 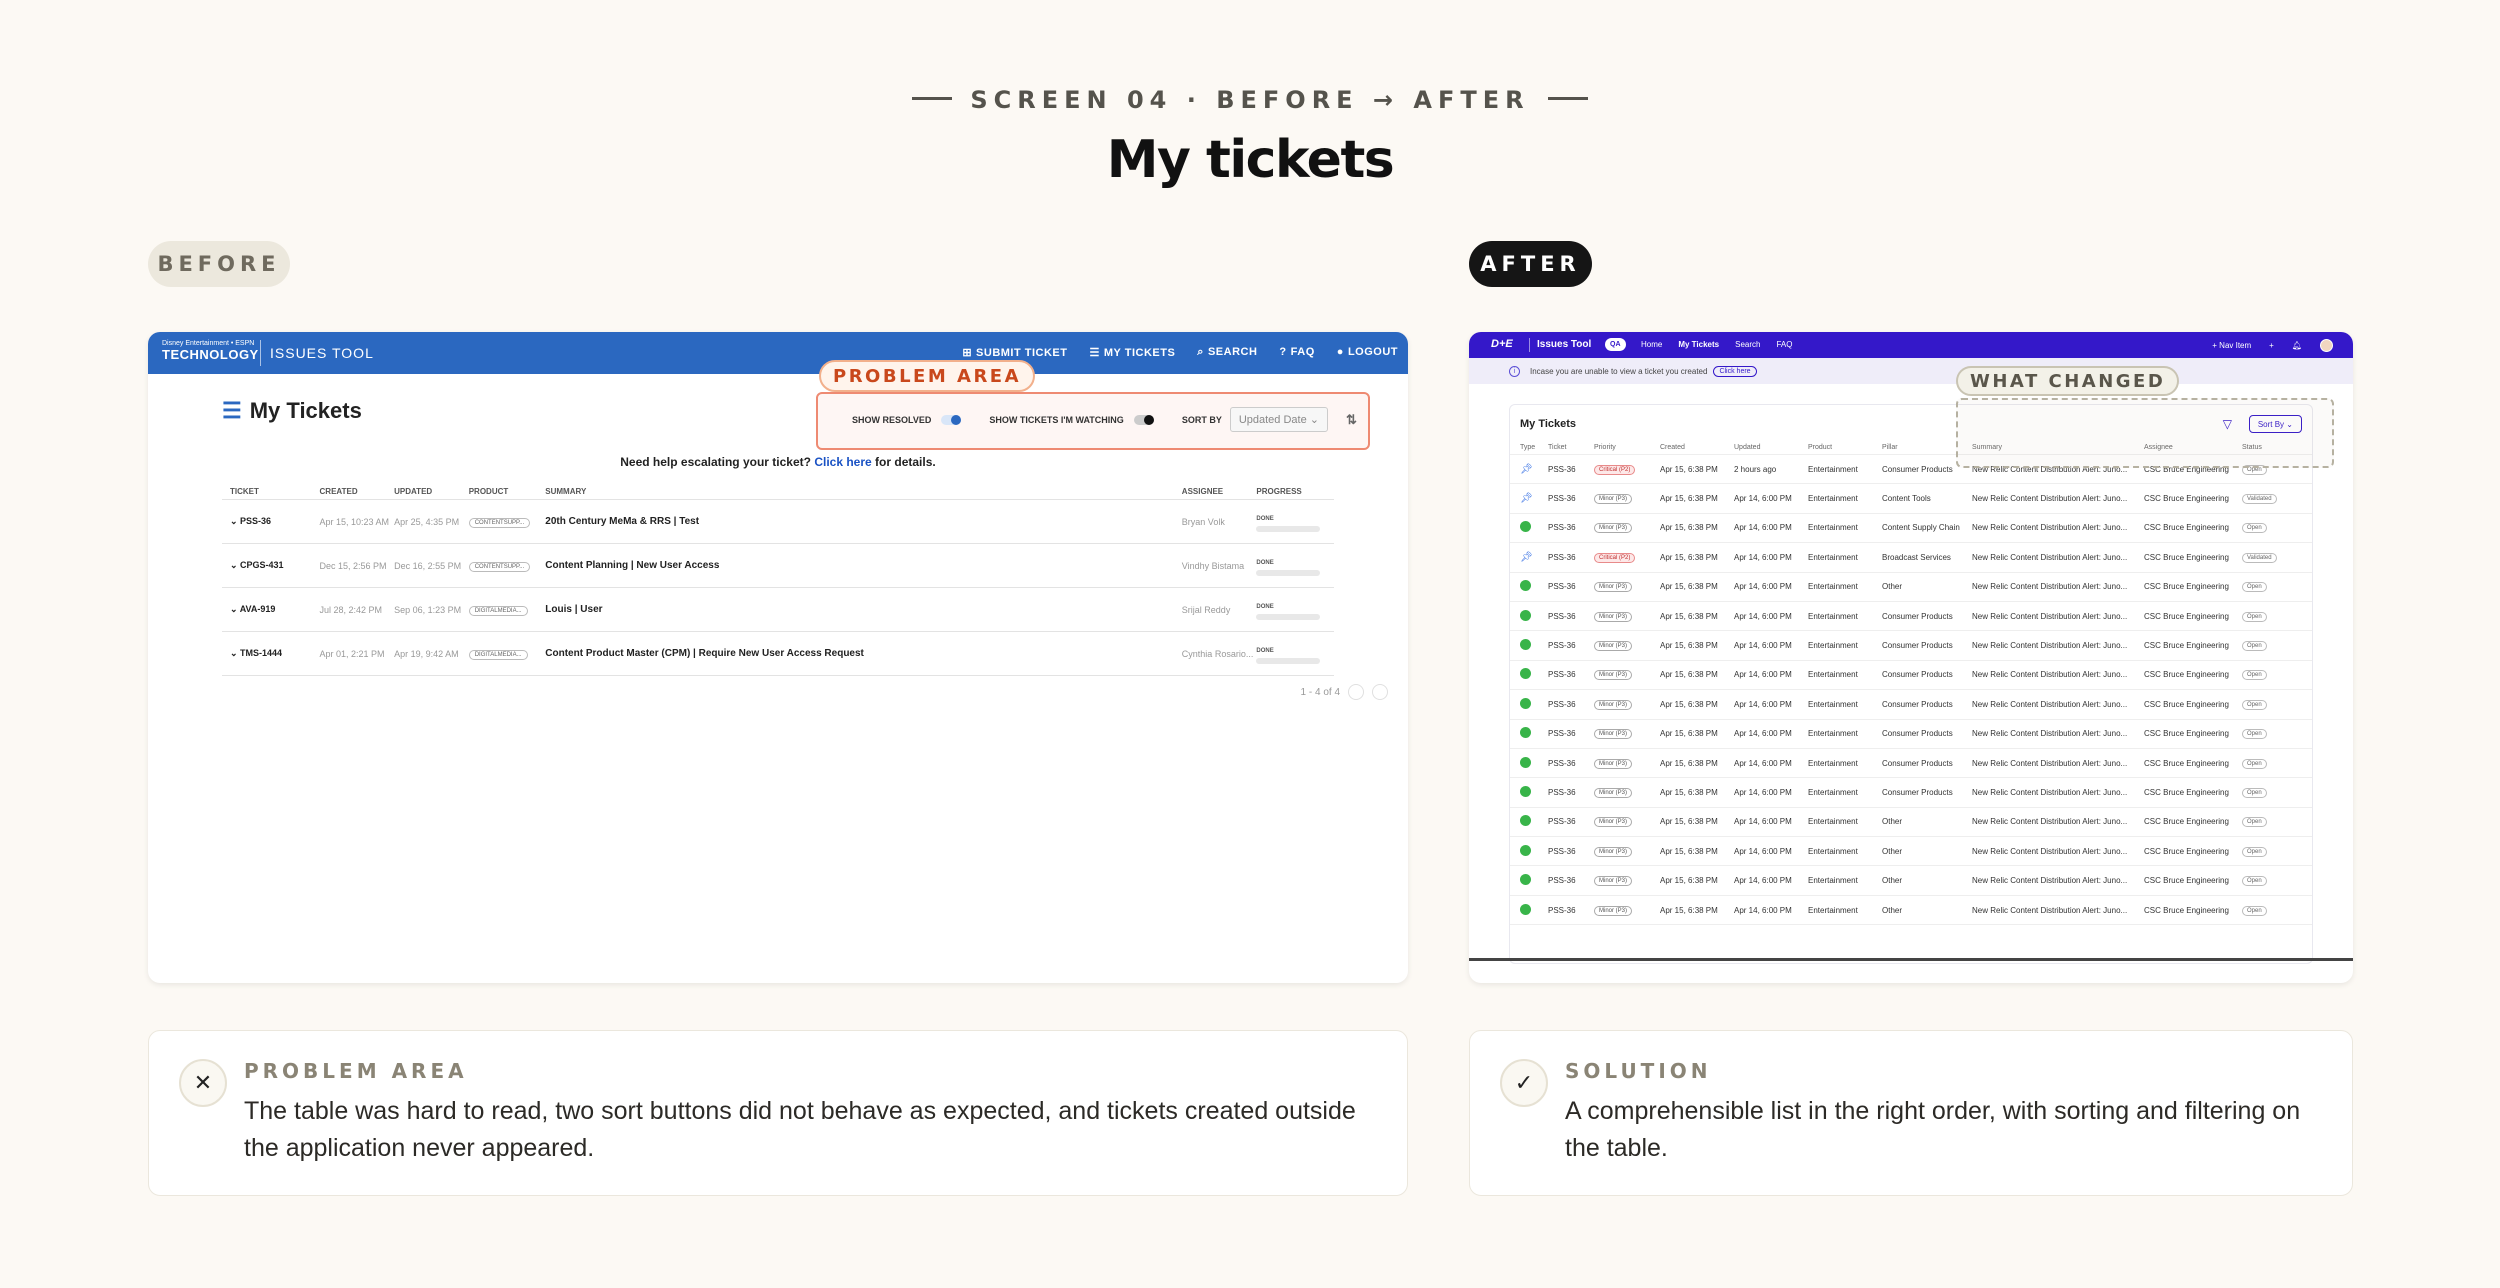 I want to click on priority-cell: Minor (P3), so click(x=1627, y=881).